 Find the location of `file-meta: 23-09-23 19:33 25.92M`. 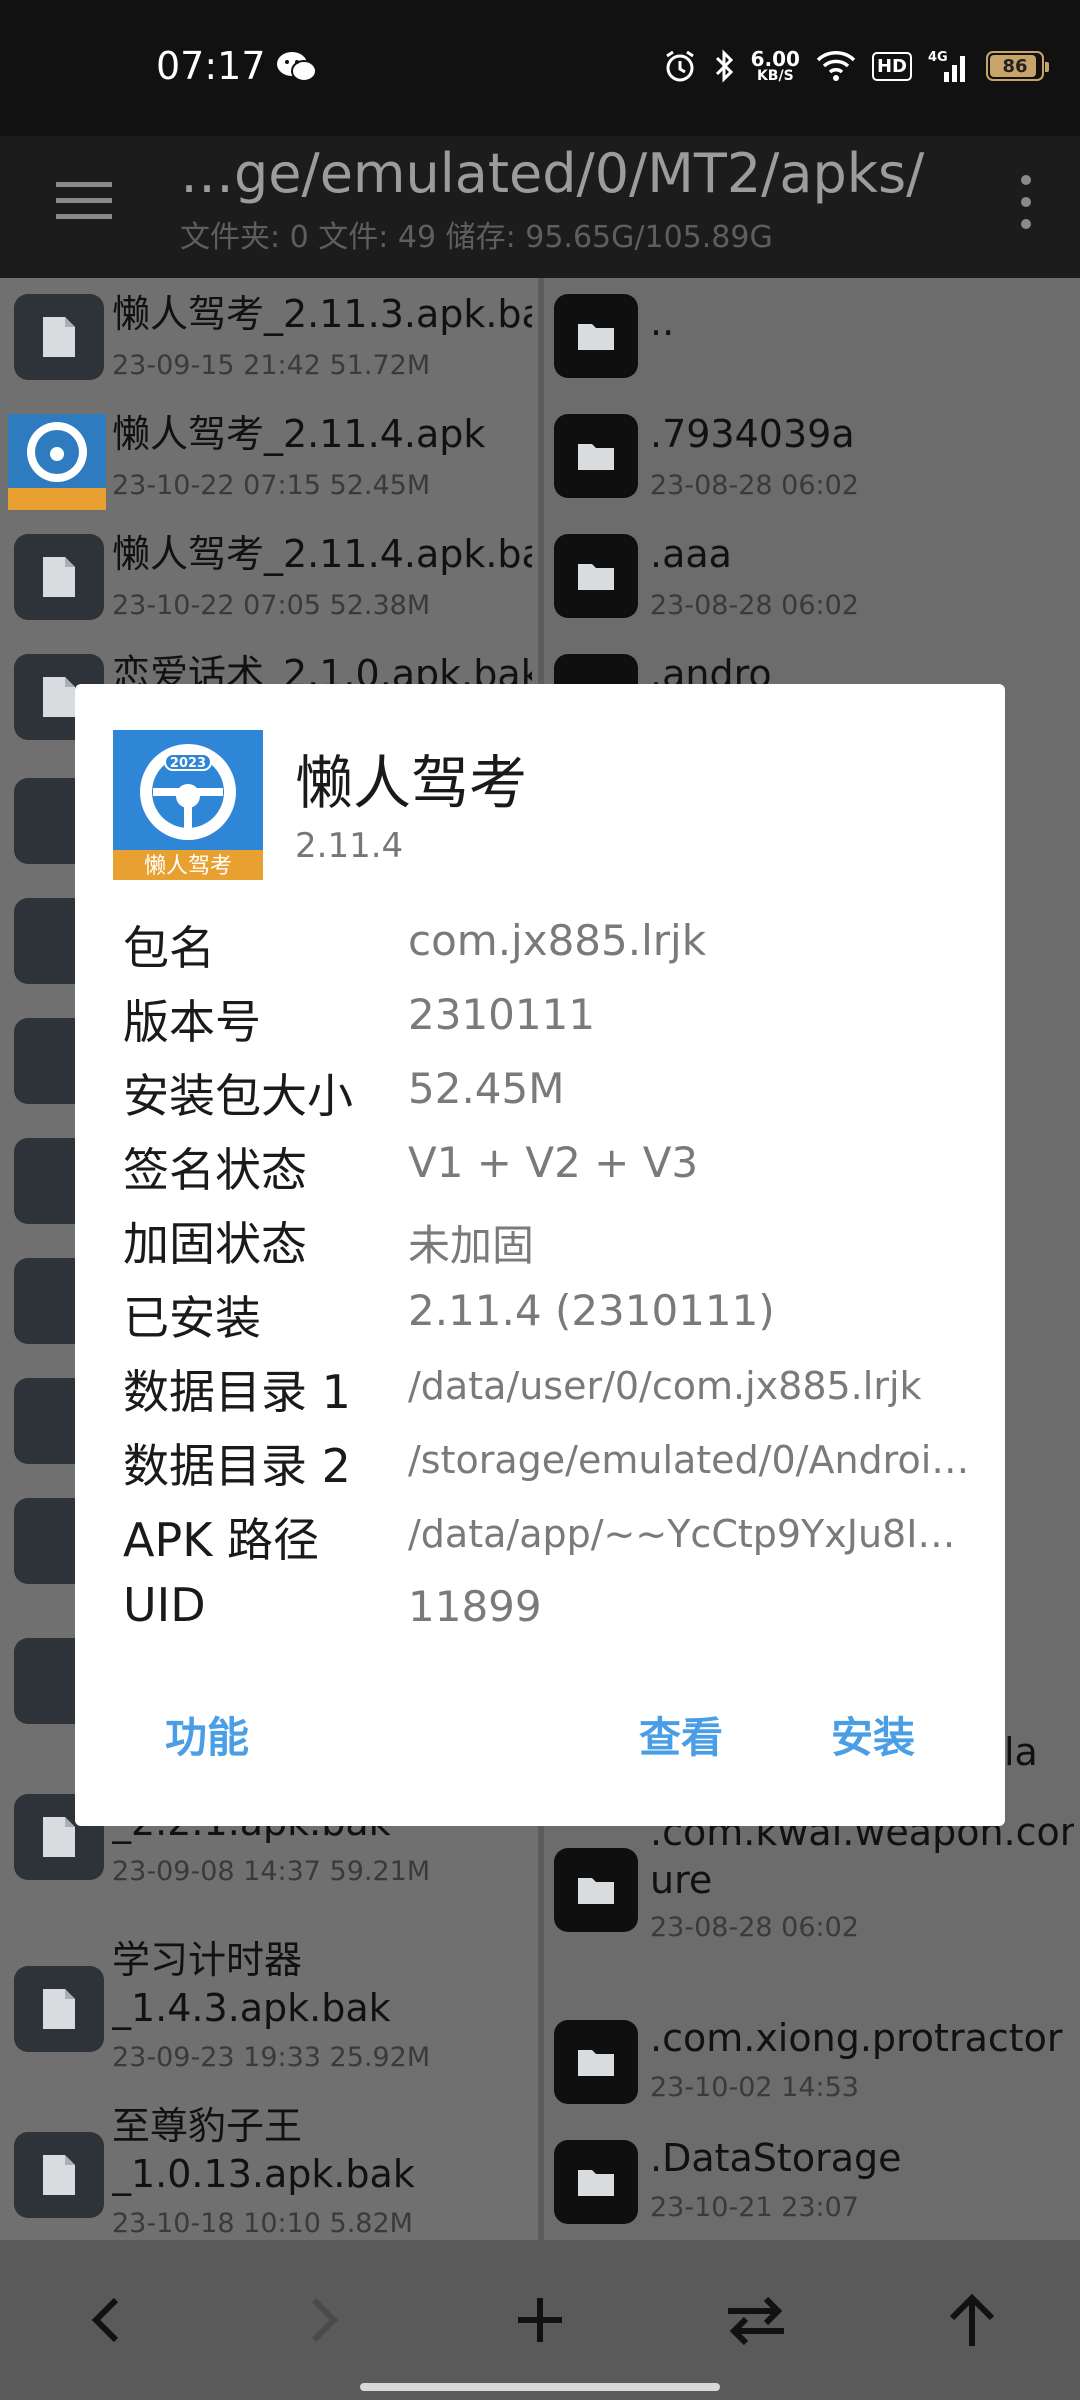

file-meta: 23-09-23 19:33 25.92M is located at coordinates (271, 2057).